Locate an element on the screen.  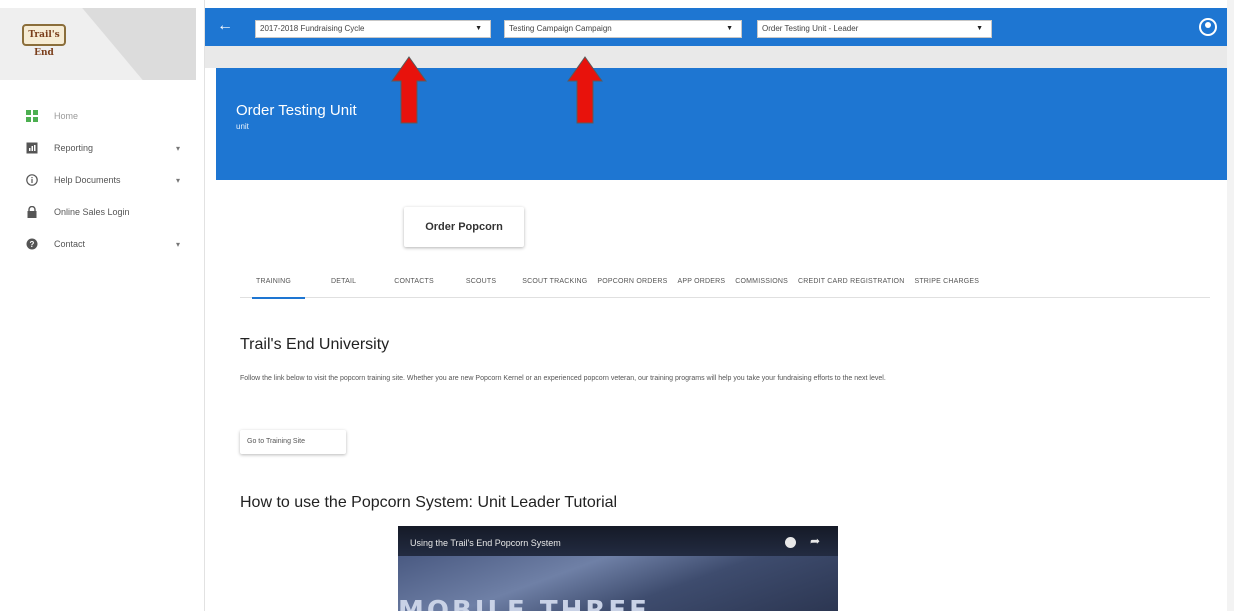
sidebar-item-contact: ? Contact ▾ is located at coordinates (98, 244).